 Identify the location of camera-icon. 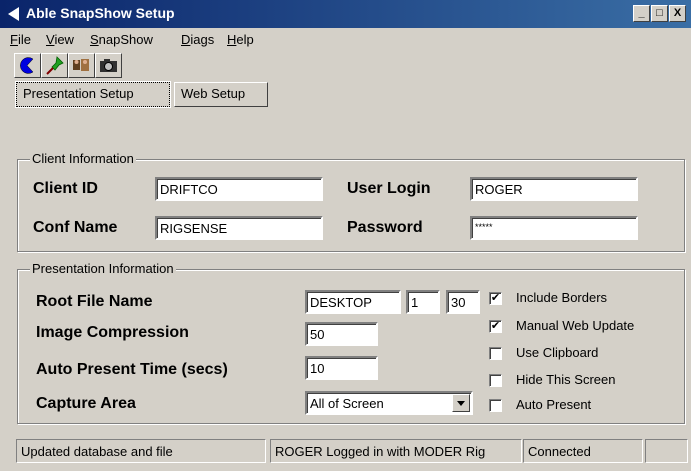
(108, 65).